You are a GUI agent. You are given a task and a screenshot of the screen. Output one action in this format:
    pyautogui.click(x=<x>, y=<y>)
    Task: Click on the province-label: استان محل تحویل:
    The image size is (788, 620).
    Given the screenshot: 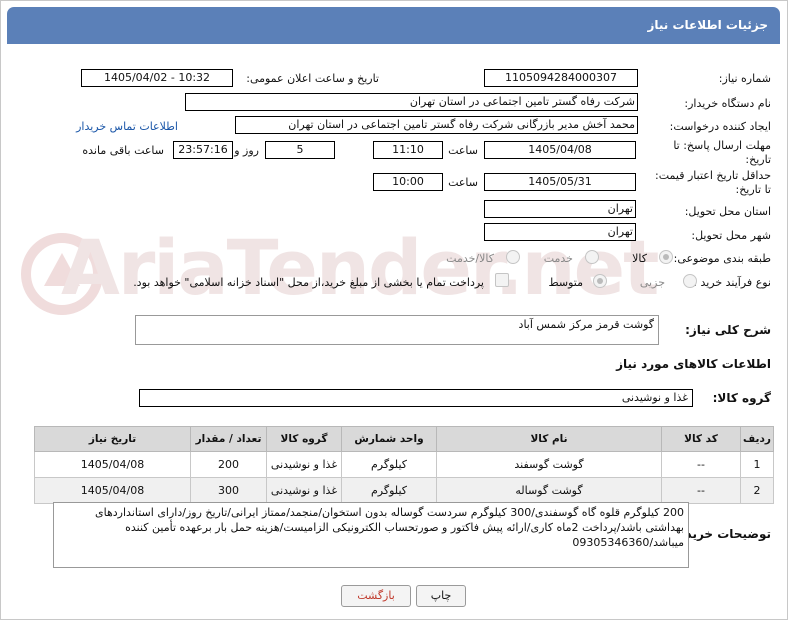 What is the action you would take?
    pyautogui.click(x=727, y=211)
    